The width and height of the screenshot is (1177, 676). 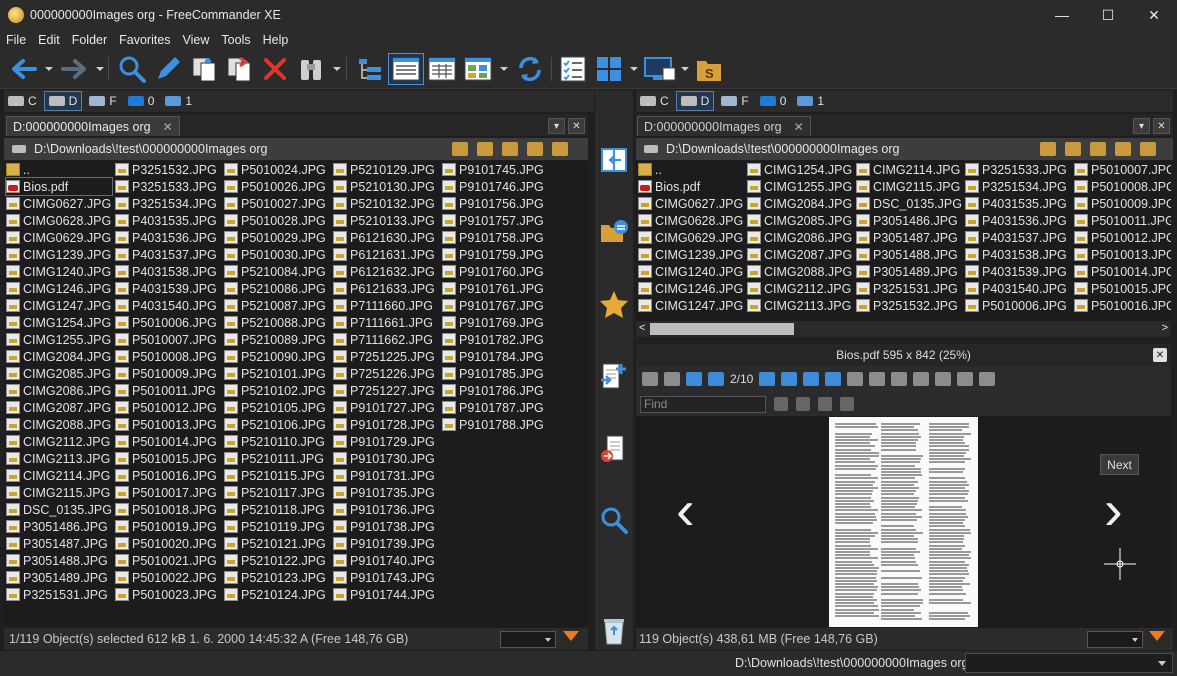 What do you see at coordinates (275, 424) in the screenshot?
I see `file-item: P5210106.JPG` at bounding box center [275, 424].